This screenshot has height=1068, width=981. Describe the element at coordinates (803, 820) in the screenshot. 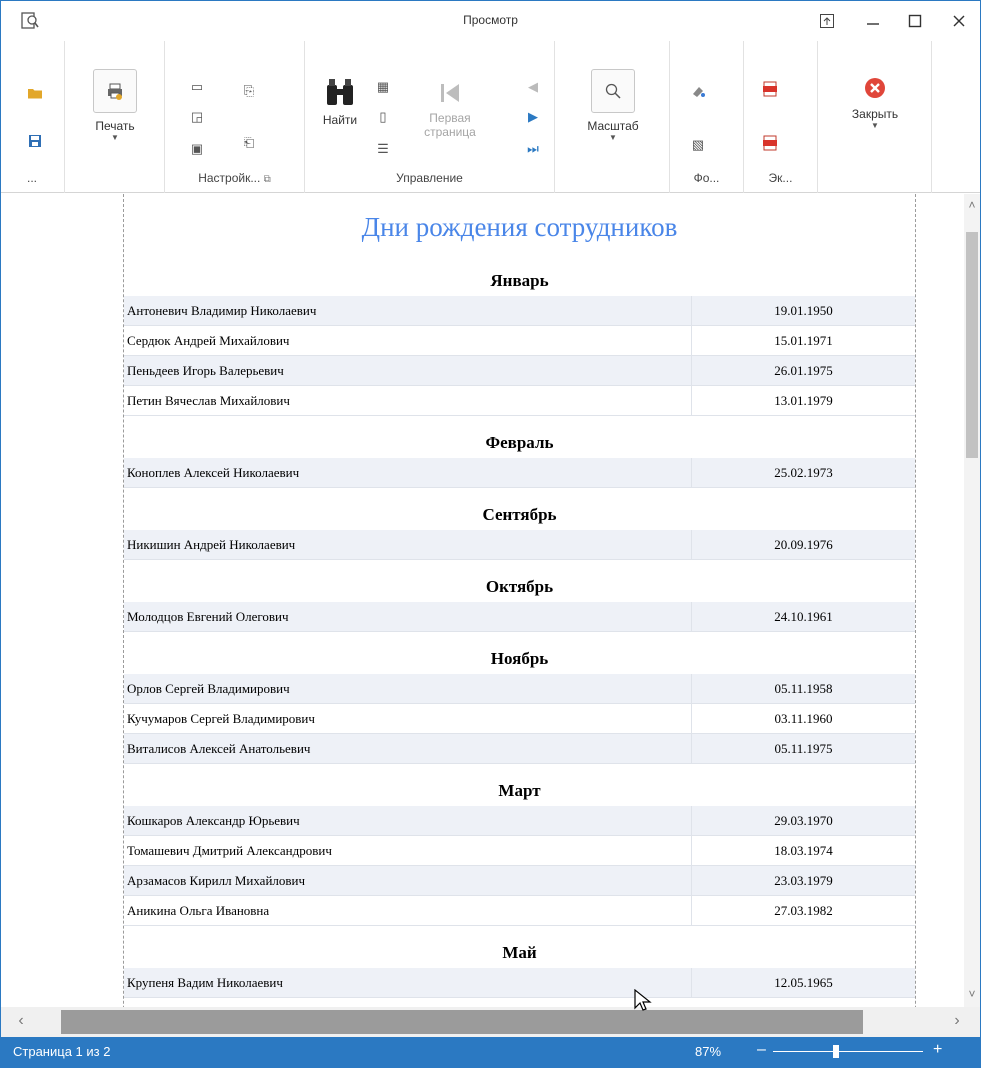

I see `birth-date-cell: 29.03.1970` at that location.